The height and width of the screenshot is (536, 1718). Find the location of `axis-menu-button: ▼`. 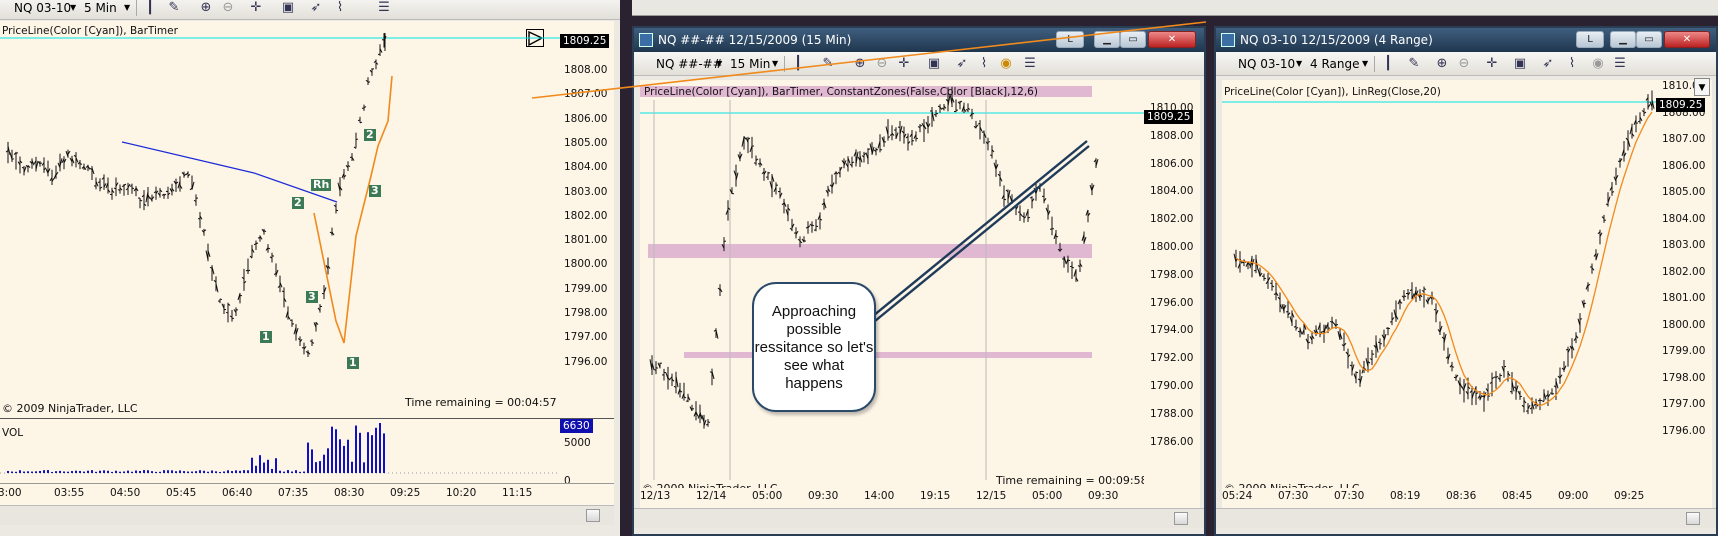

axis-menu-button: ▼ is located at coordinates (1702, 87).